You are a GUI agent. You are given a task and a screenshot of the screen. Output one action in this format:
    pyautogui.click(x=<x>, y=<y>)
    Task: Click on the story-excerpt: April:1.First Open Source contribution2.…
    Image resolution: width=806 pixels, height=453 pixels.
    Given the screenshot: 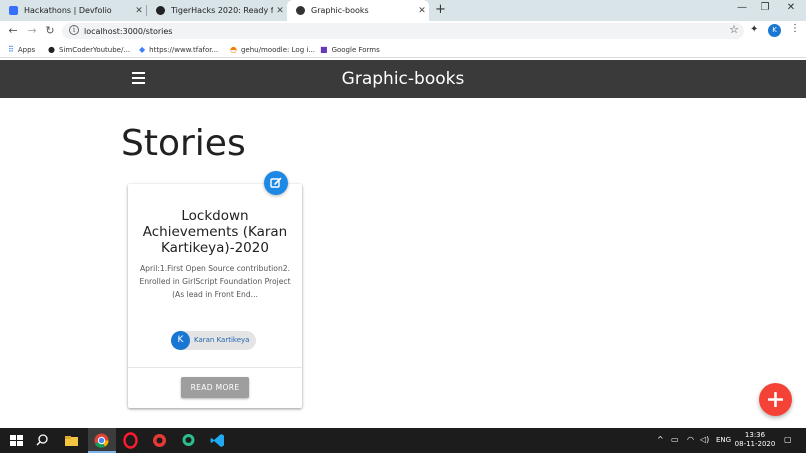 What is the action you would take?
    pyautogui.click(x=215, y=281)
    